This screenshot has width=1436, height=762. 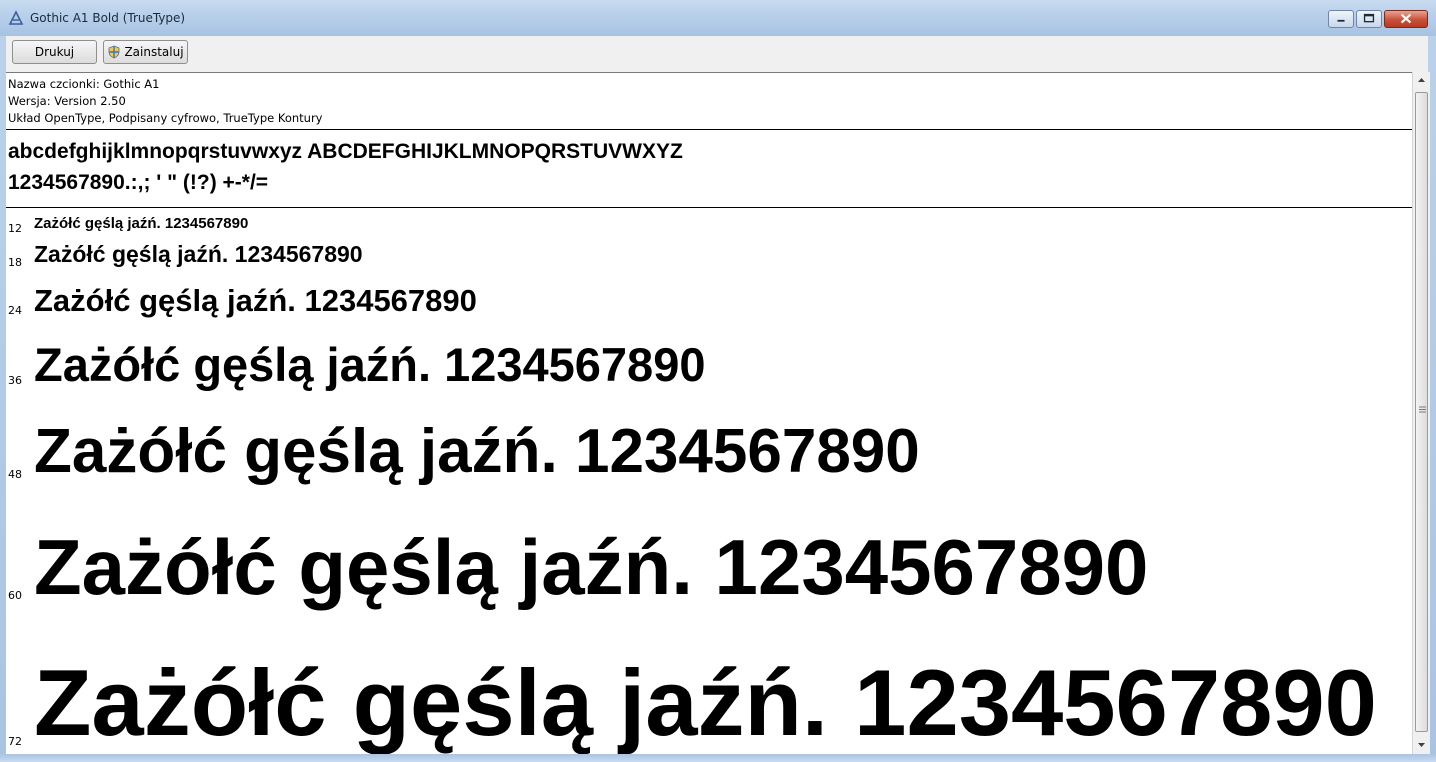 What do you see at coordinates (718, 758) in the screenshot?
I see `window-bottom-border` at bounding box center [718, 758].